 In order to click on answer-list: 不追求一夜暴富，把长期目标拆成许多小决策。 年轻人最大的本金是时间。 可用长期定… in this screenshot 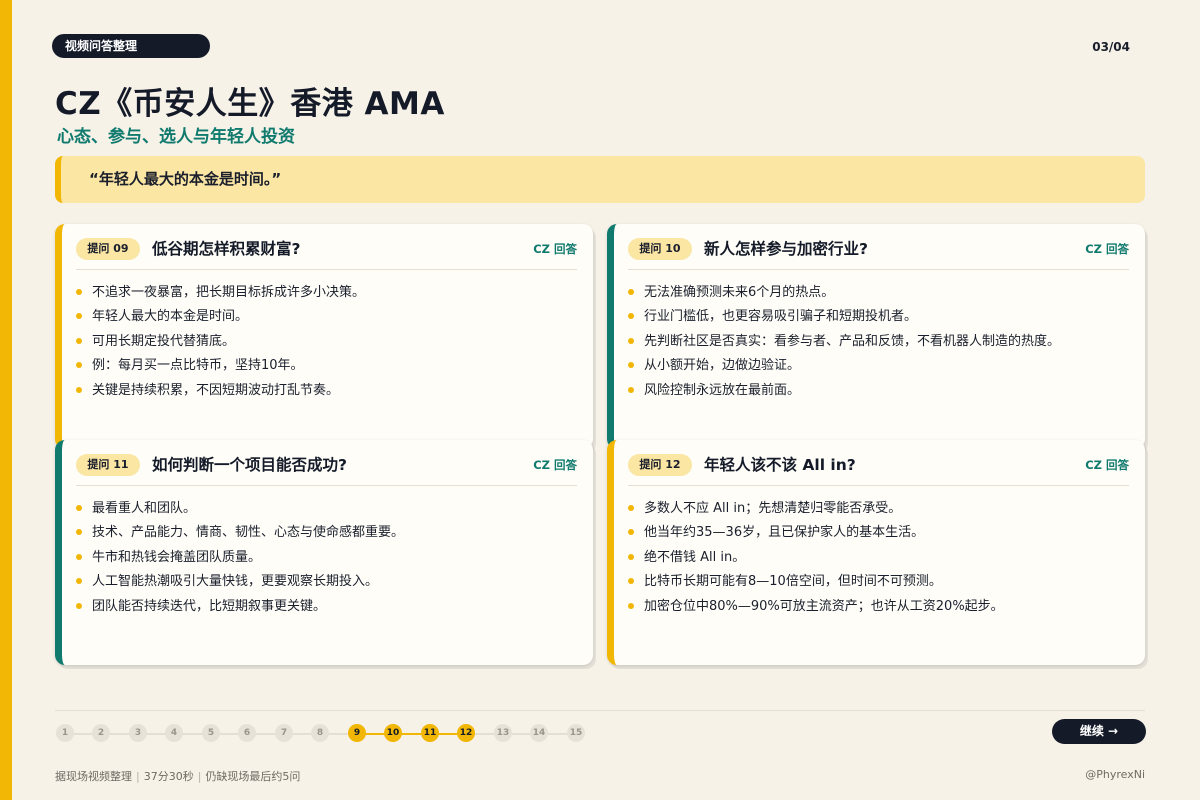, I will do `click(328, 342)`.